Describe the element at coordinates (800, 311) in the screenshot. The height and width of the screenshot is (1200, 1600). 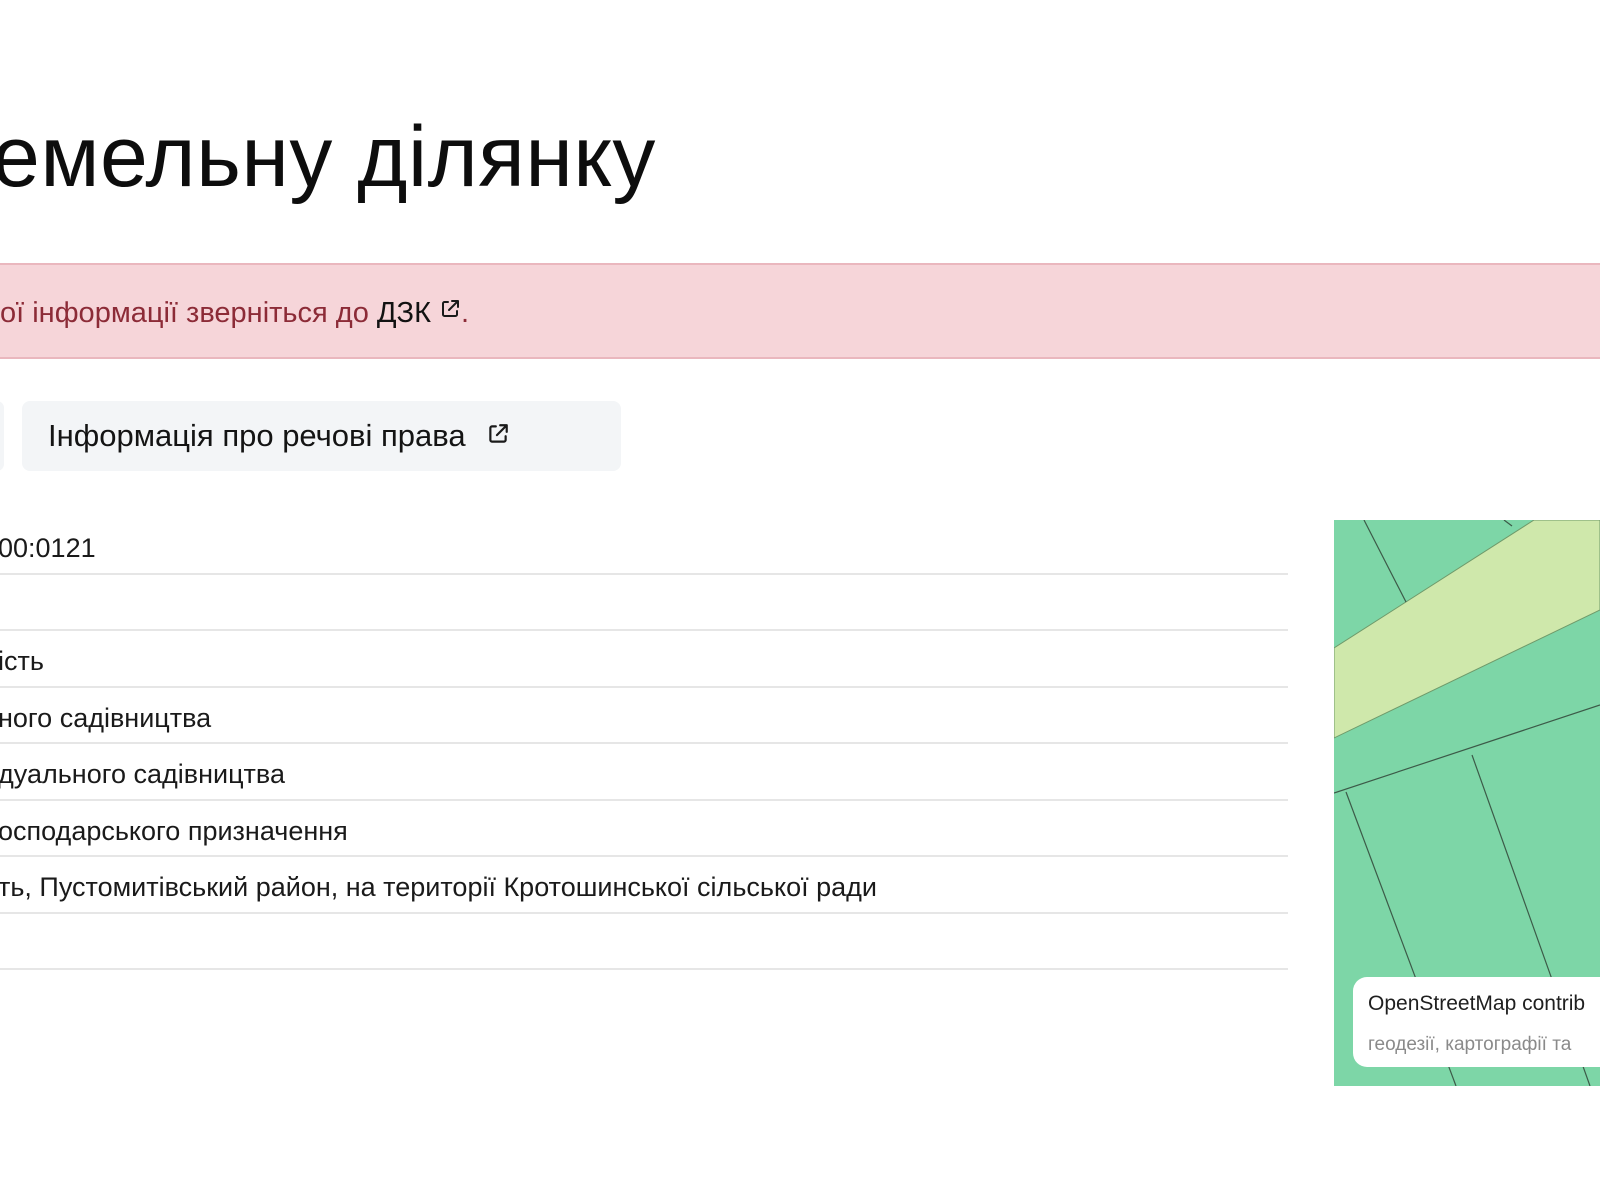
I see `error-alert: ої інформації зверніться до ДЗК.` at that location.